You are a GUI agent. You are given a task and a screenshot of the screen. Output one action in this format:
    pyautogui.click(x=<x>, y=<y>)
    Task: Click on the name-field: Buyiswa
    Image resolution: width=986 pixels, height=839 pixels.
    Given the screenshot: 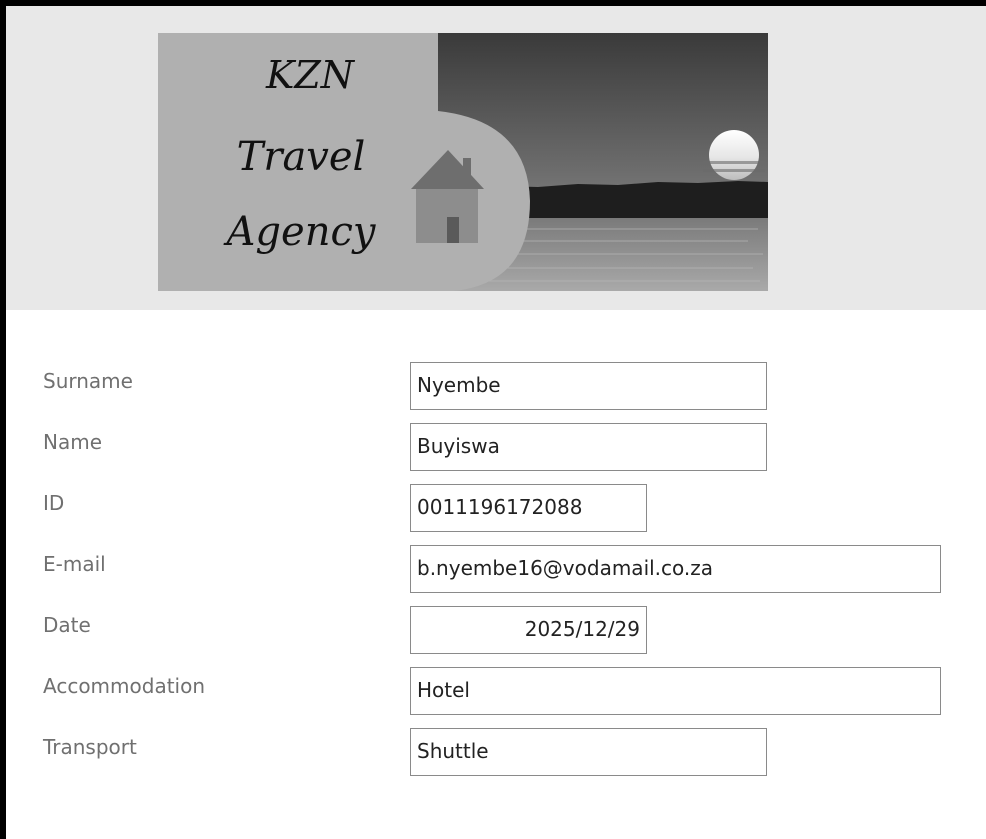 What is the action you would take?
    pyautogui.click(x=588, y=447)
    